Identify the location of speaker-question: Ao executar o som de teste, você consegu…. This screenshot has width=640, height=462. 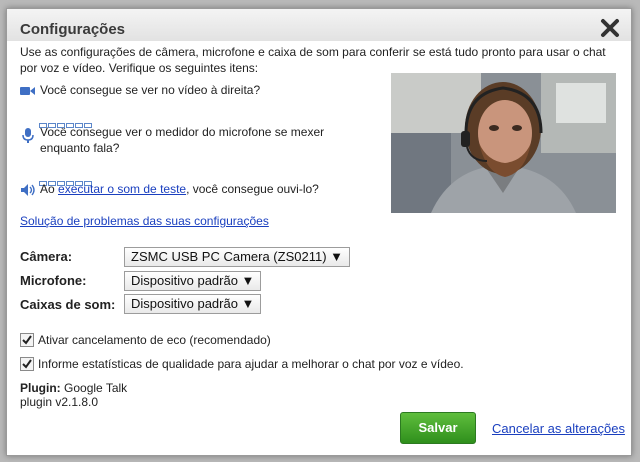
(210, 189).